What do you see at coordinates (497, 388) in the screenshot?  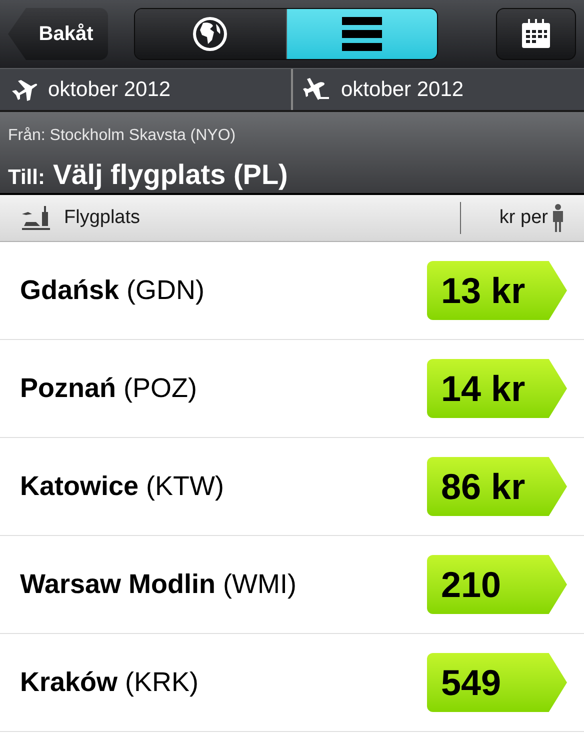 I see `price-tag: 14 kr` at bounding box center [497, 388].